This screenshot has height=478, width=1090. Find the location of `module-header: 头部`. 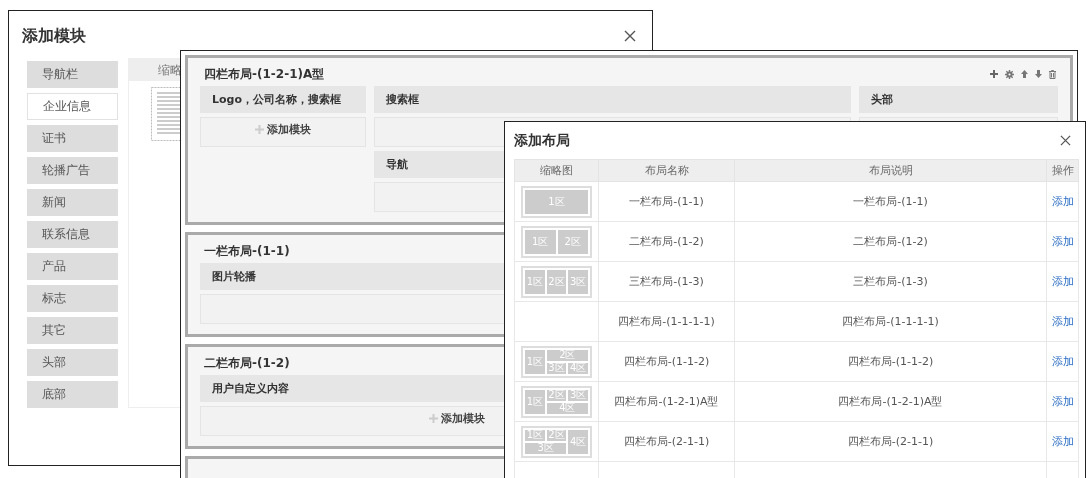

module-header: 头部 is located at coordinates (958, 99).